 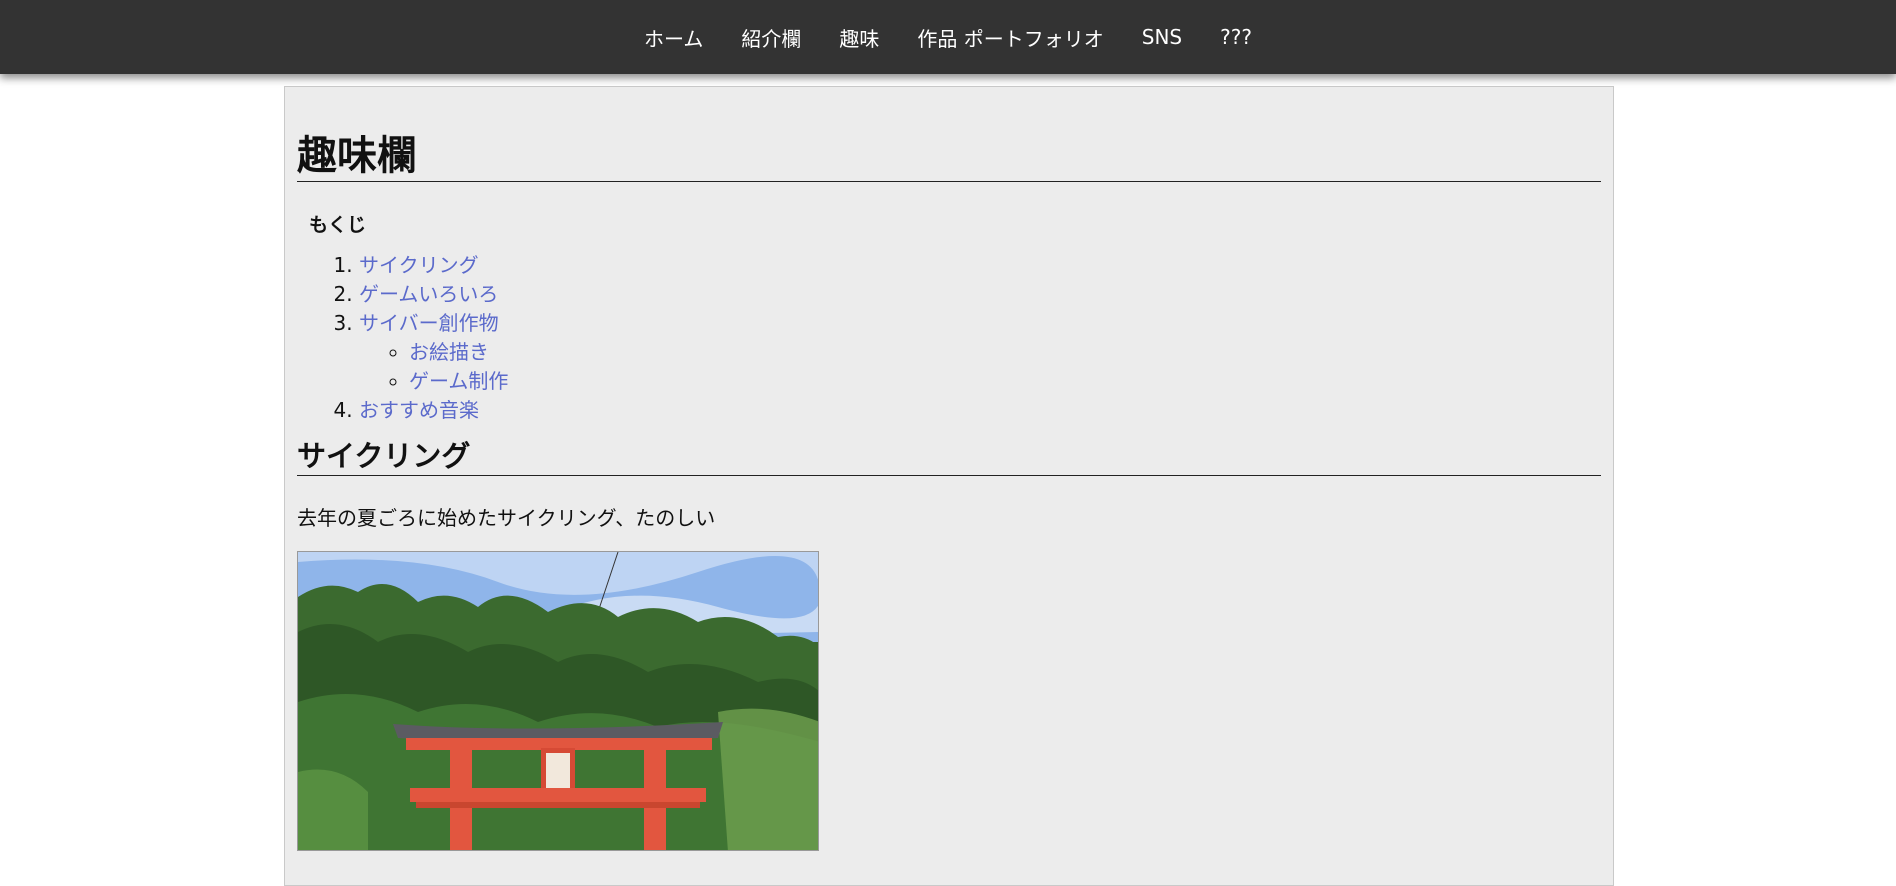 What do you see at coordinates (949, 457) in the screenshot?
I see `section-title-cycling: サイクリング` at bounding box center [949, 457].